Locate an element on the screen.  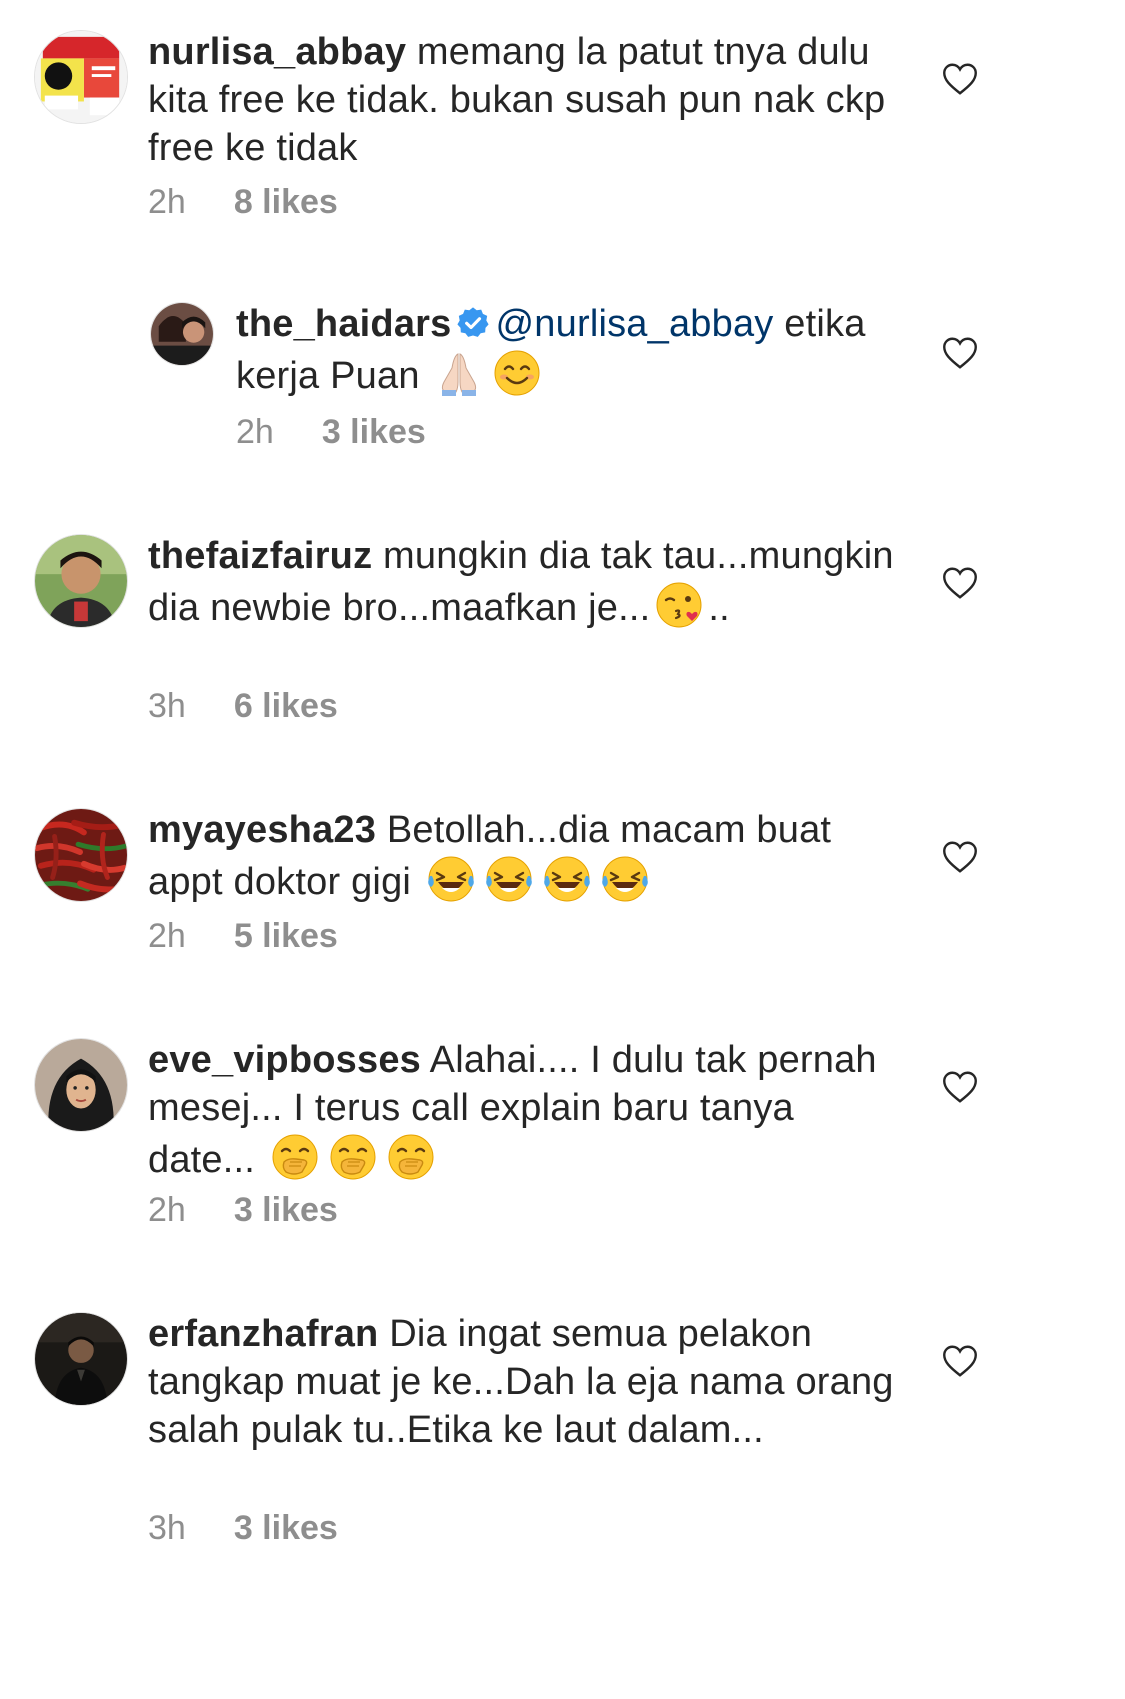
comment-meta: 3h 3 likes is located at coordinates (243, 1528).